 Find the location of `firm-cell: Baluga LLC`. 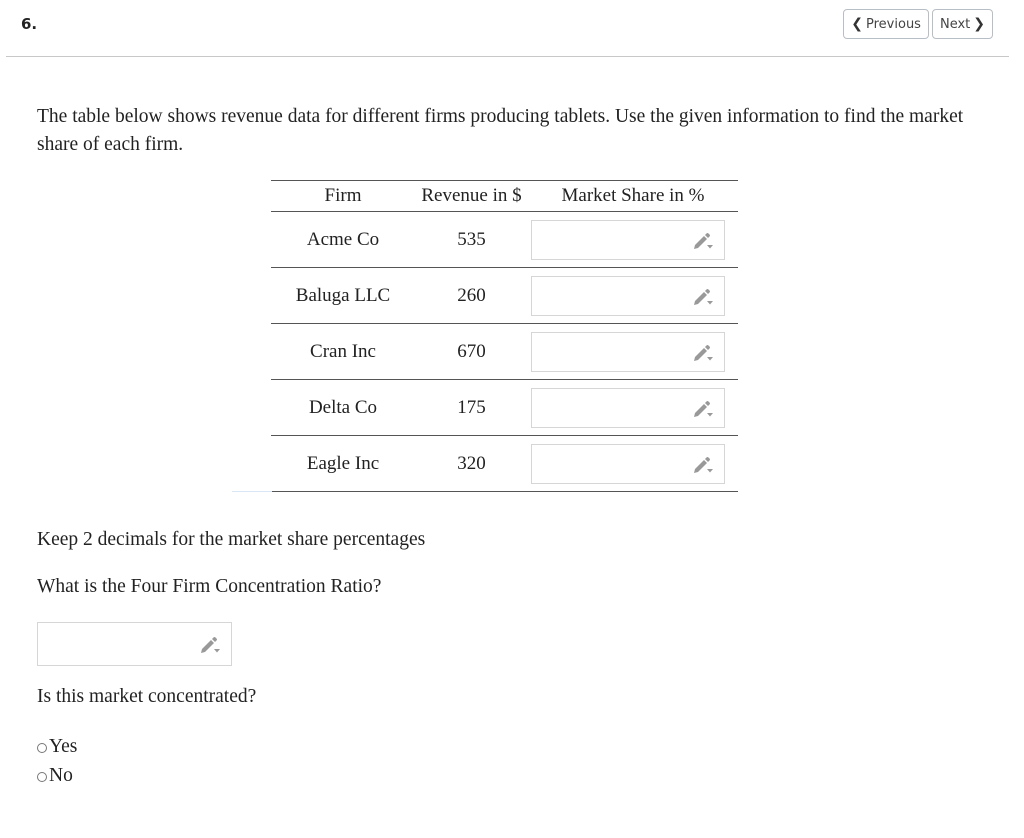

firm-cell: Baluga LLC is located at coordinates (343, 295).